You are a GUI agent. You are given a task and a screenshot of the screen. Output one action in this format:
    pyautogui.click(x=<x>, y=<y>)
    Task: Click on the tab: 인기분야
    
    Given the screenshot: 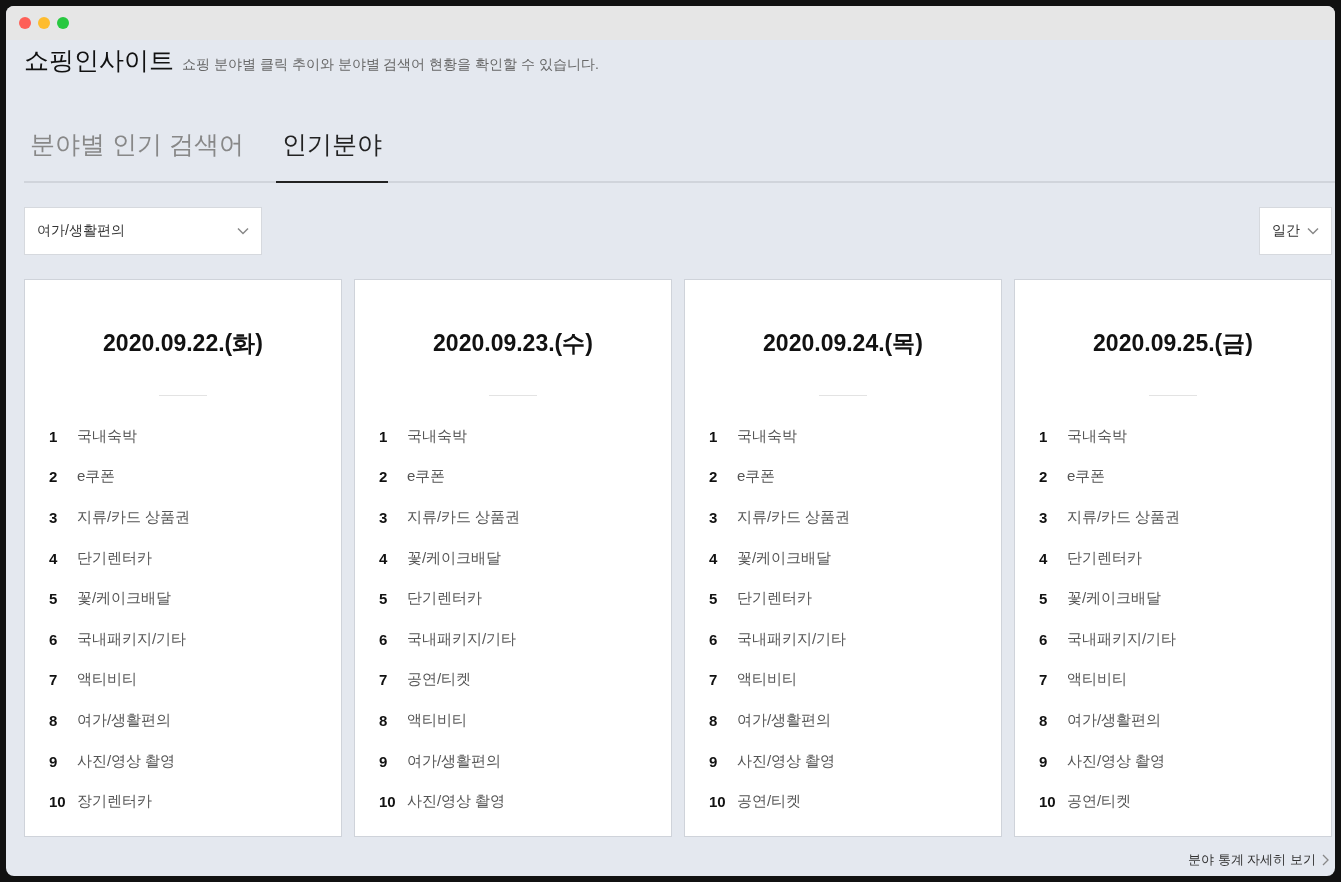 What is the action you would take?
    pyautogui.click(x=331, y=152)
    